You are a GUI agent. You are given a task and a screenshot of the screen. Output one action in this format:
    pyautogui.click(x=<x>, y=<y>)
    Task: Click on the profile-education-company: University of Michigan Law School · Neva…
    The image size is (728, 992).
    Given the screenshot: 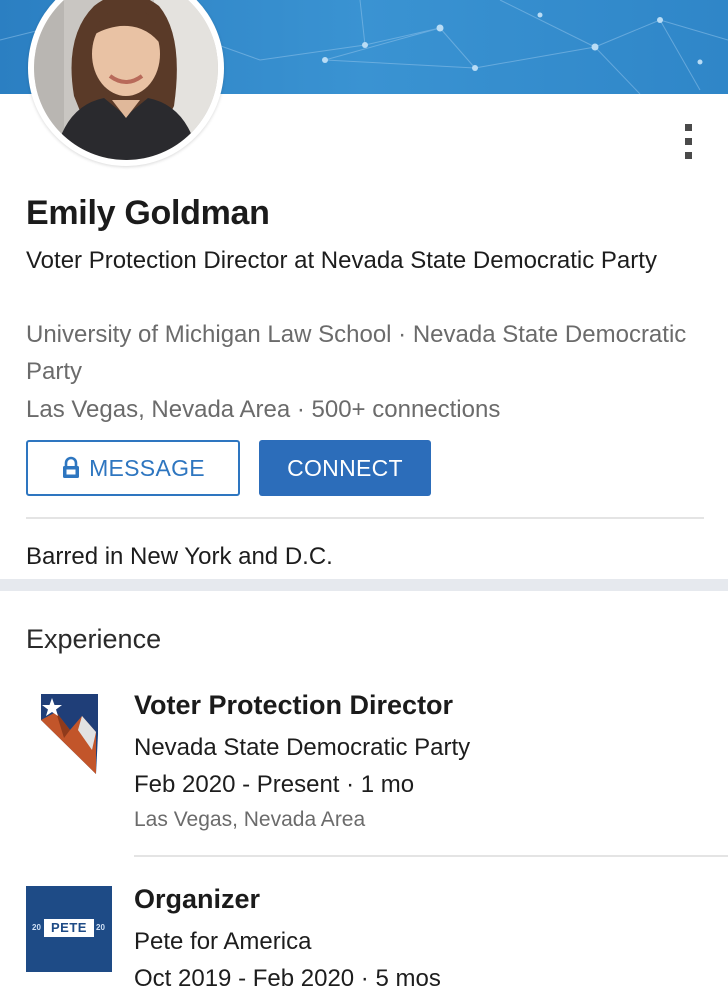 What is the action you would take?
    pyautogui.click(x=356, y=353)
    